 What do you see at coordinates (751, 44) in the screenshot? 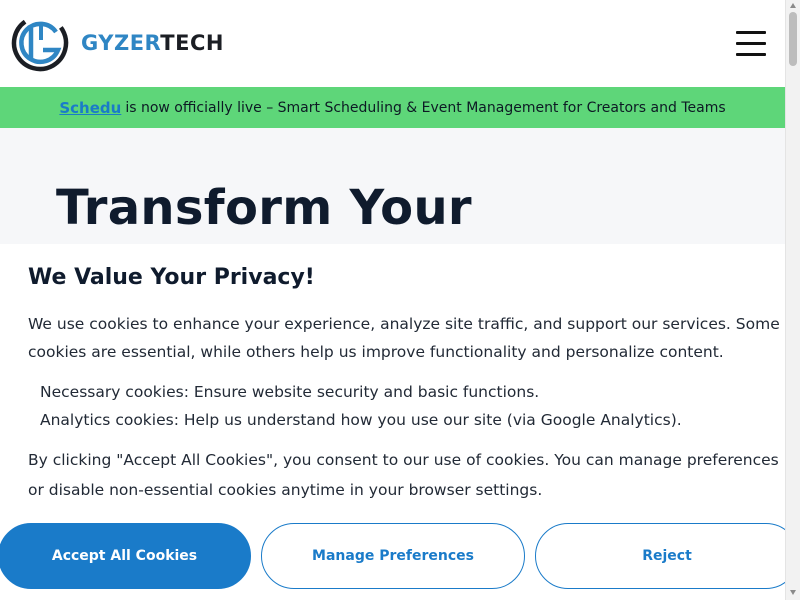
I see `hamburger-menu-icon` at bounding box center [751, 44].